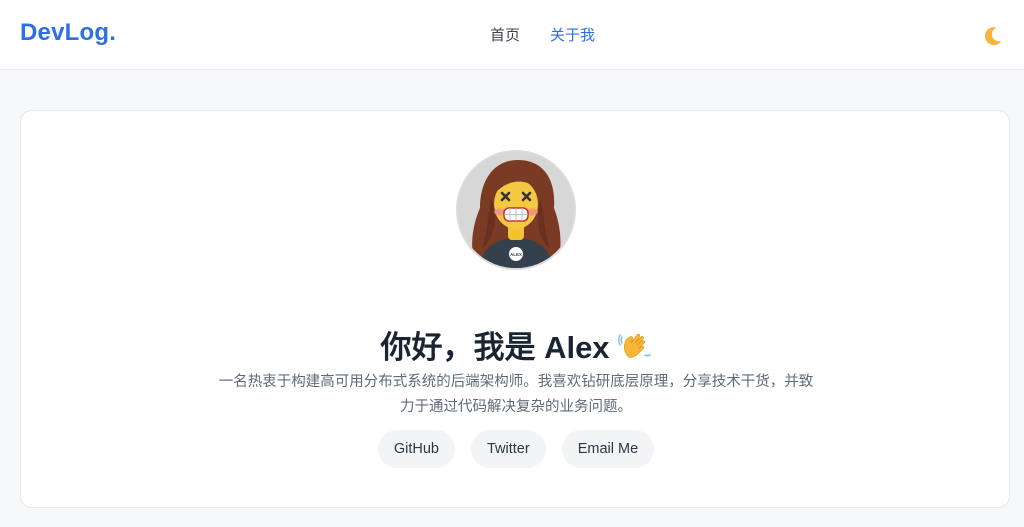 This screenshot has width=1024, height=527. Describe the element at coordinates (505, 34) in the screenshot. I see `nav-link-home: 首页` at that location.